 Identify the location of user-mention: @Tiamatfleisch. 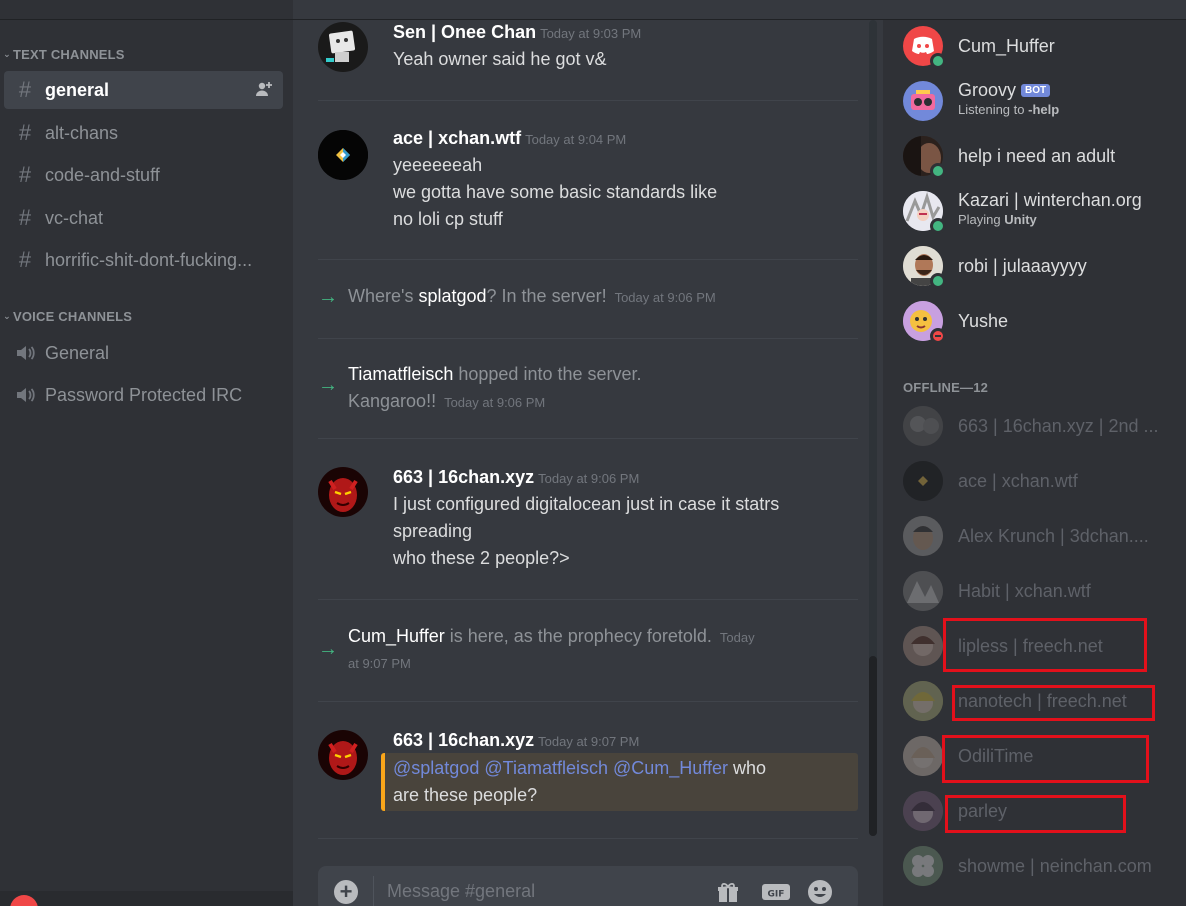
(546, 768).